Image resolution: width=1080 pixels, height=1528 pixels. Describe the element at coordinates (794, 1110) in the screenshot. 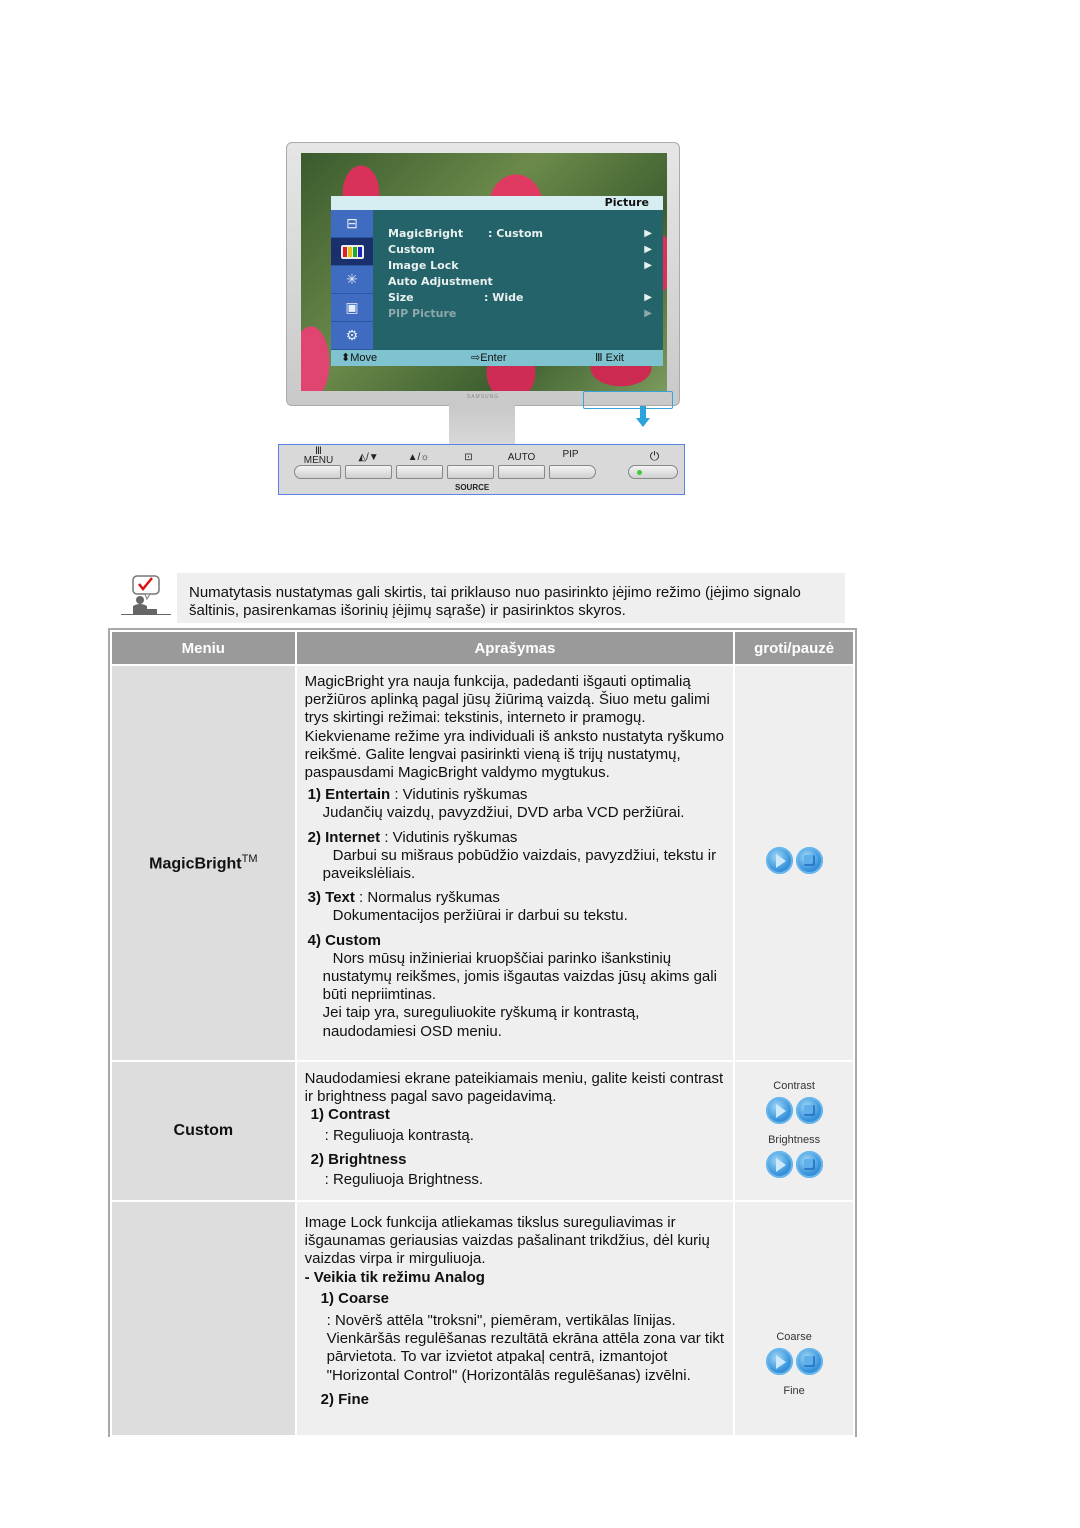

I see `play-pause-controls-contrast` at that location.